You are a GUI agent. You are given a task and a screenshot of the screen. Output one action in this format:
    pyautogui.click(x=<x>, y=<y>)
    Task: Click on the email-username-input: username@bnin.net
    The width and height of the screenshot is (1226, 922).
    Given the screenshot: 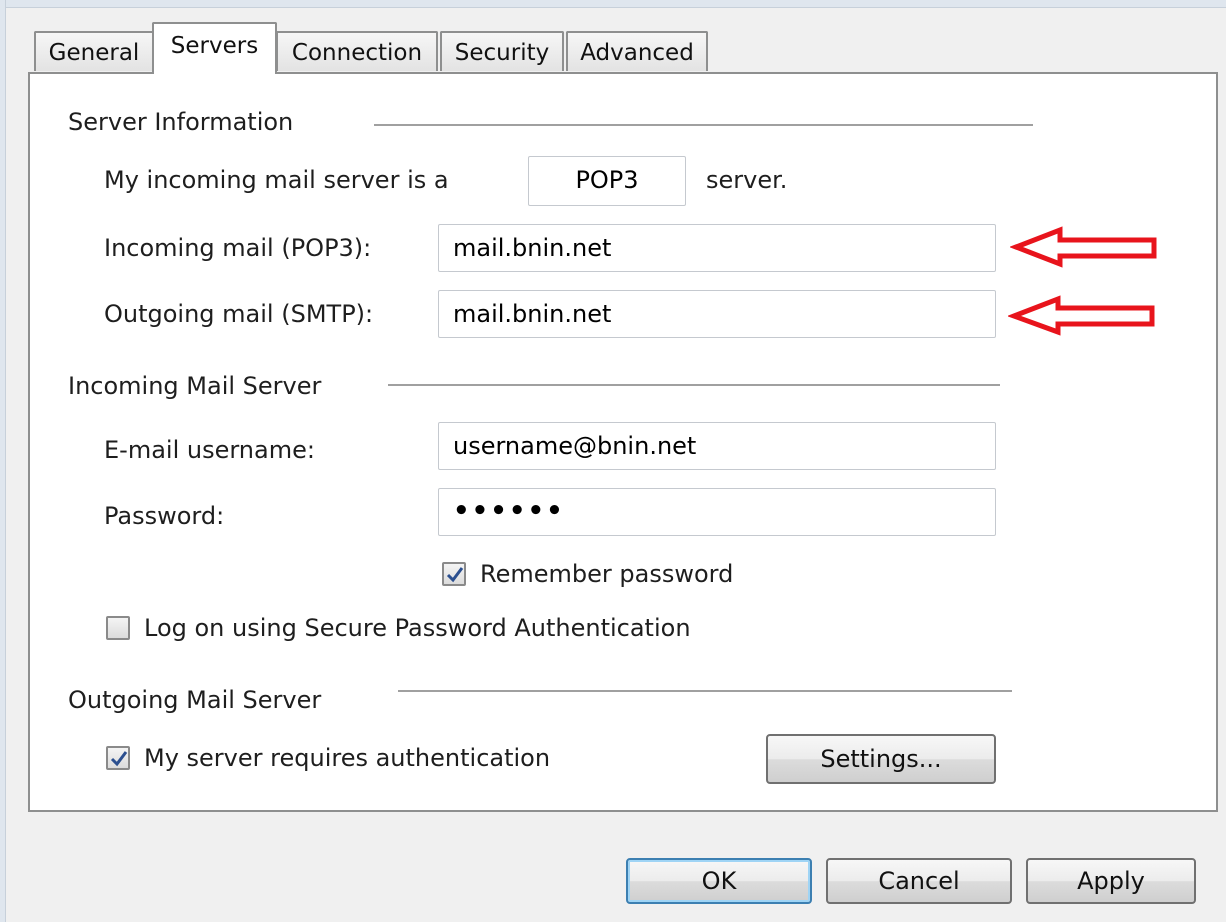 What is the action you would take?
    pyautogui.click(x=717, y=446)
    